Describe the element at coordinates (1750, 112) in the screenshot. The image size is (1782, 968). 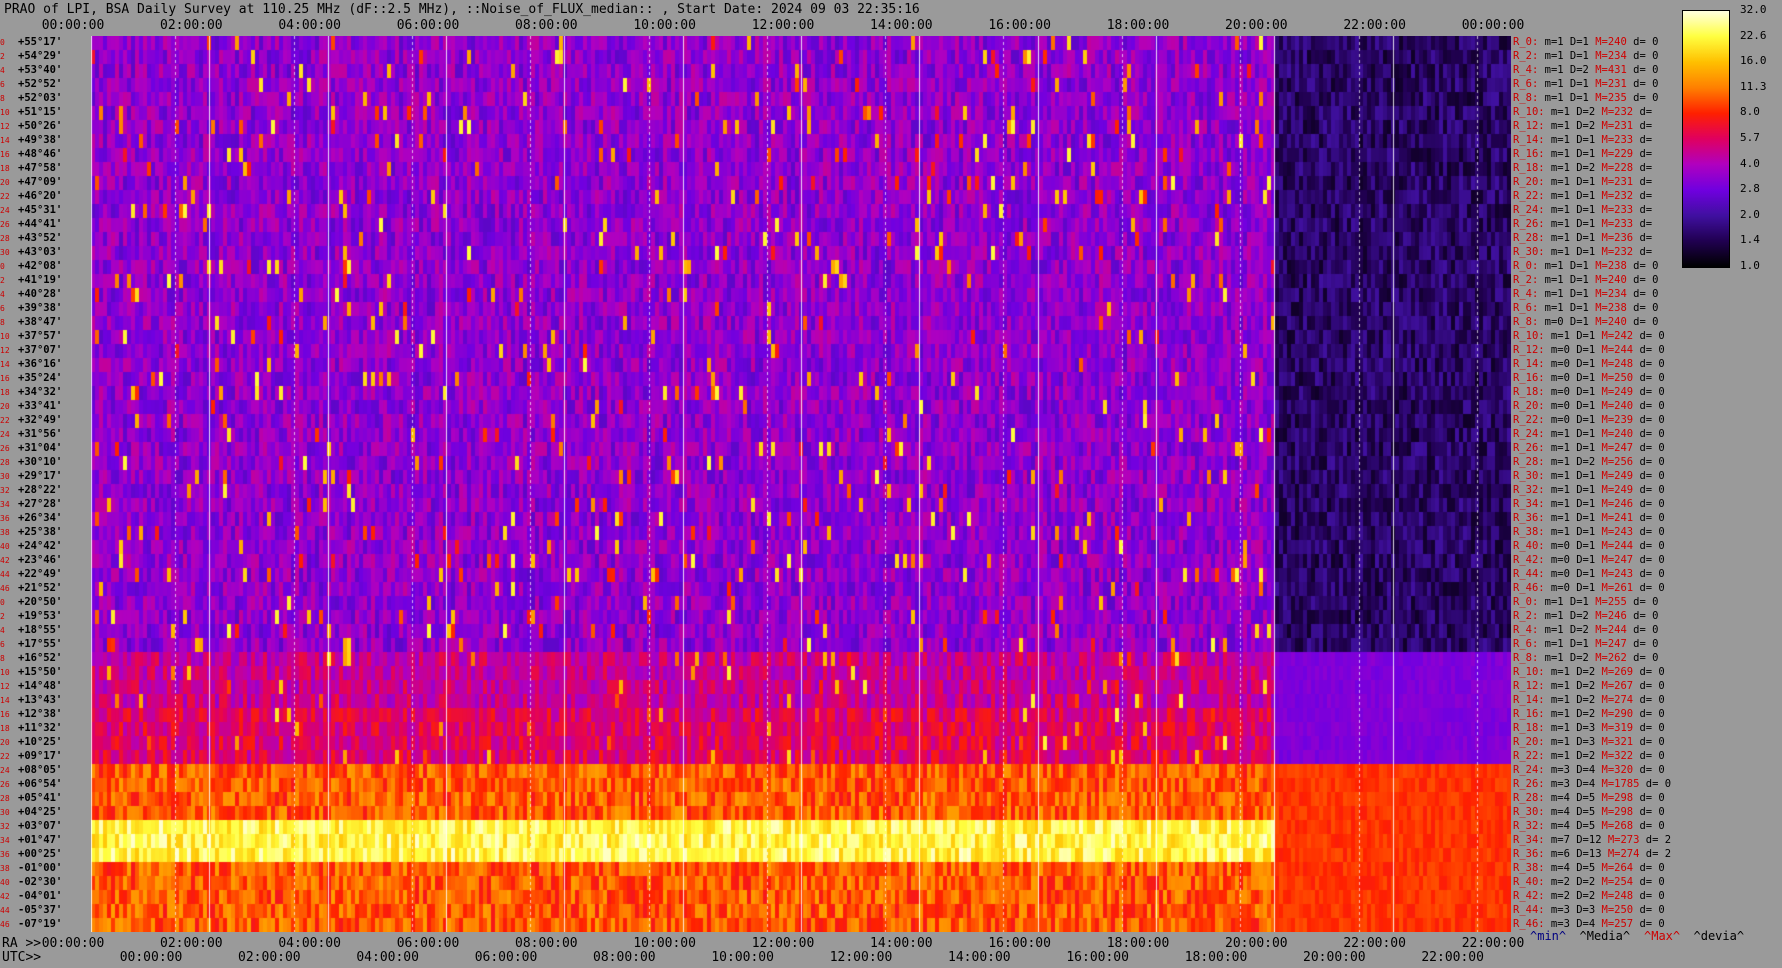
I see `colorbar-tick: 8.0` at that location.